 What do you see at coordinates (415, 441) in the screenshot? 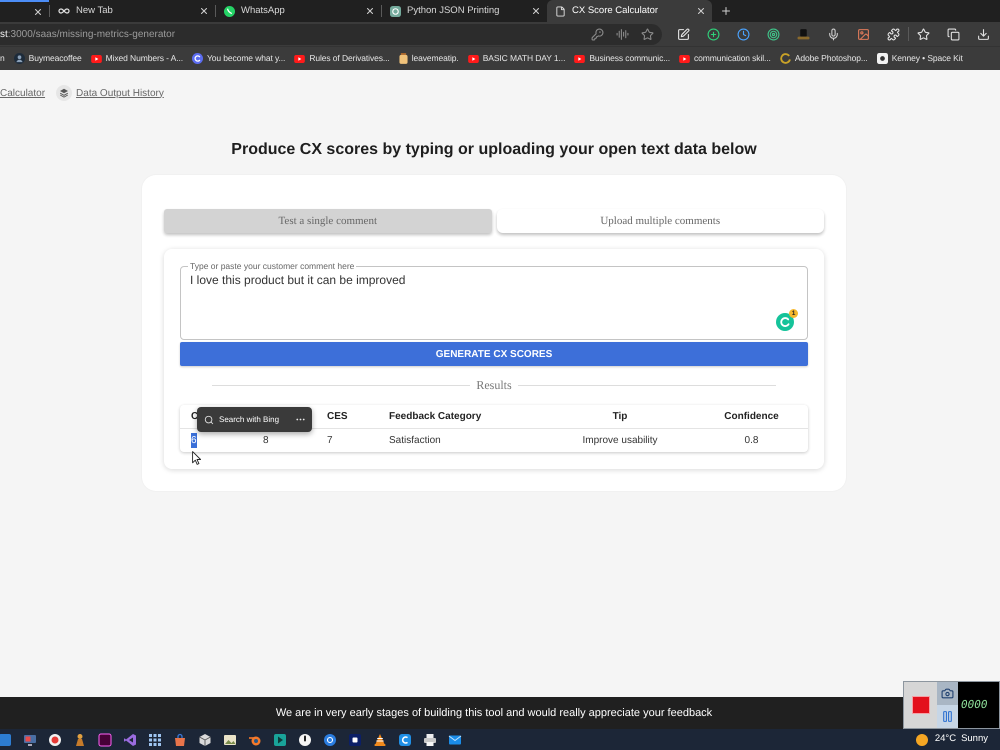
I see `table-cell-text: Satisfaction` at bounding box center [415, 441].